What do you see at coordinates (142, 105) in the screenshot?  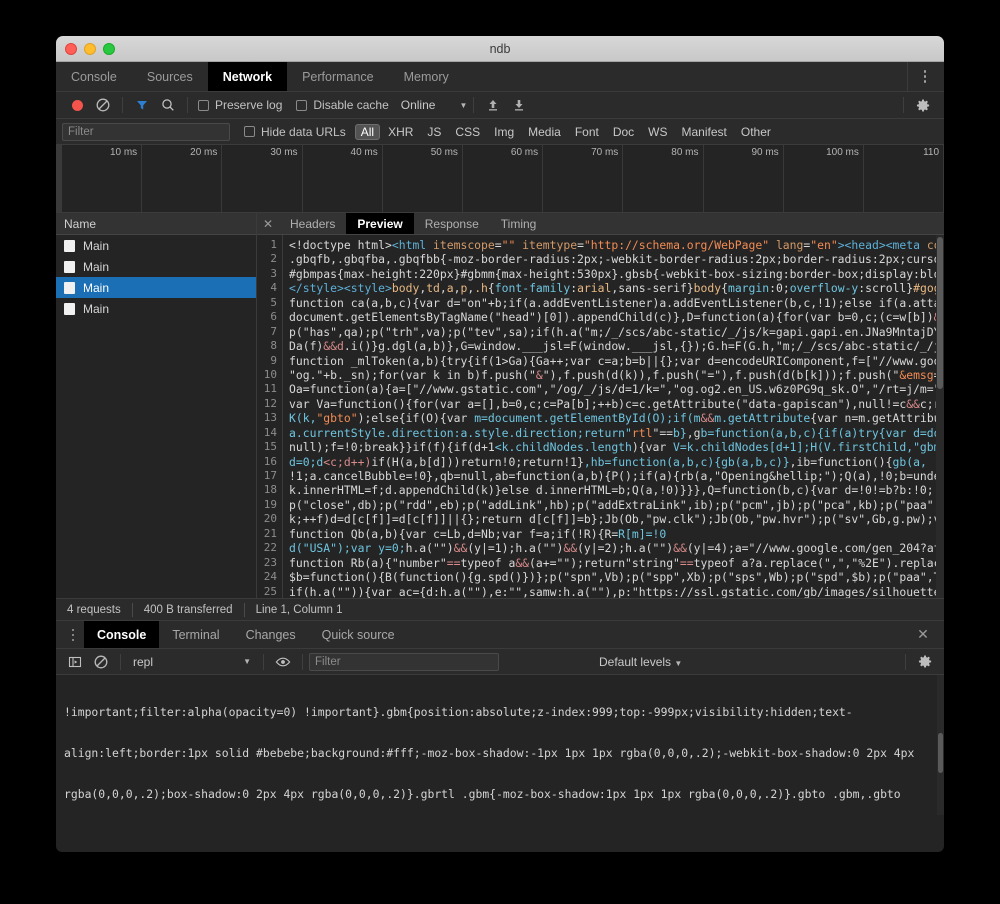 I see `funnel-filter-icon` at bounding box center [142, 105].